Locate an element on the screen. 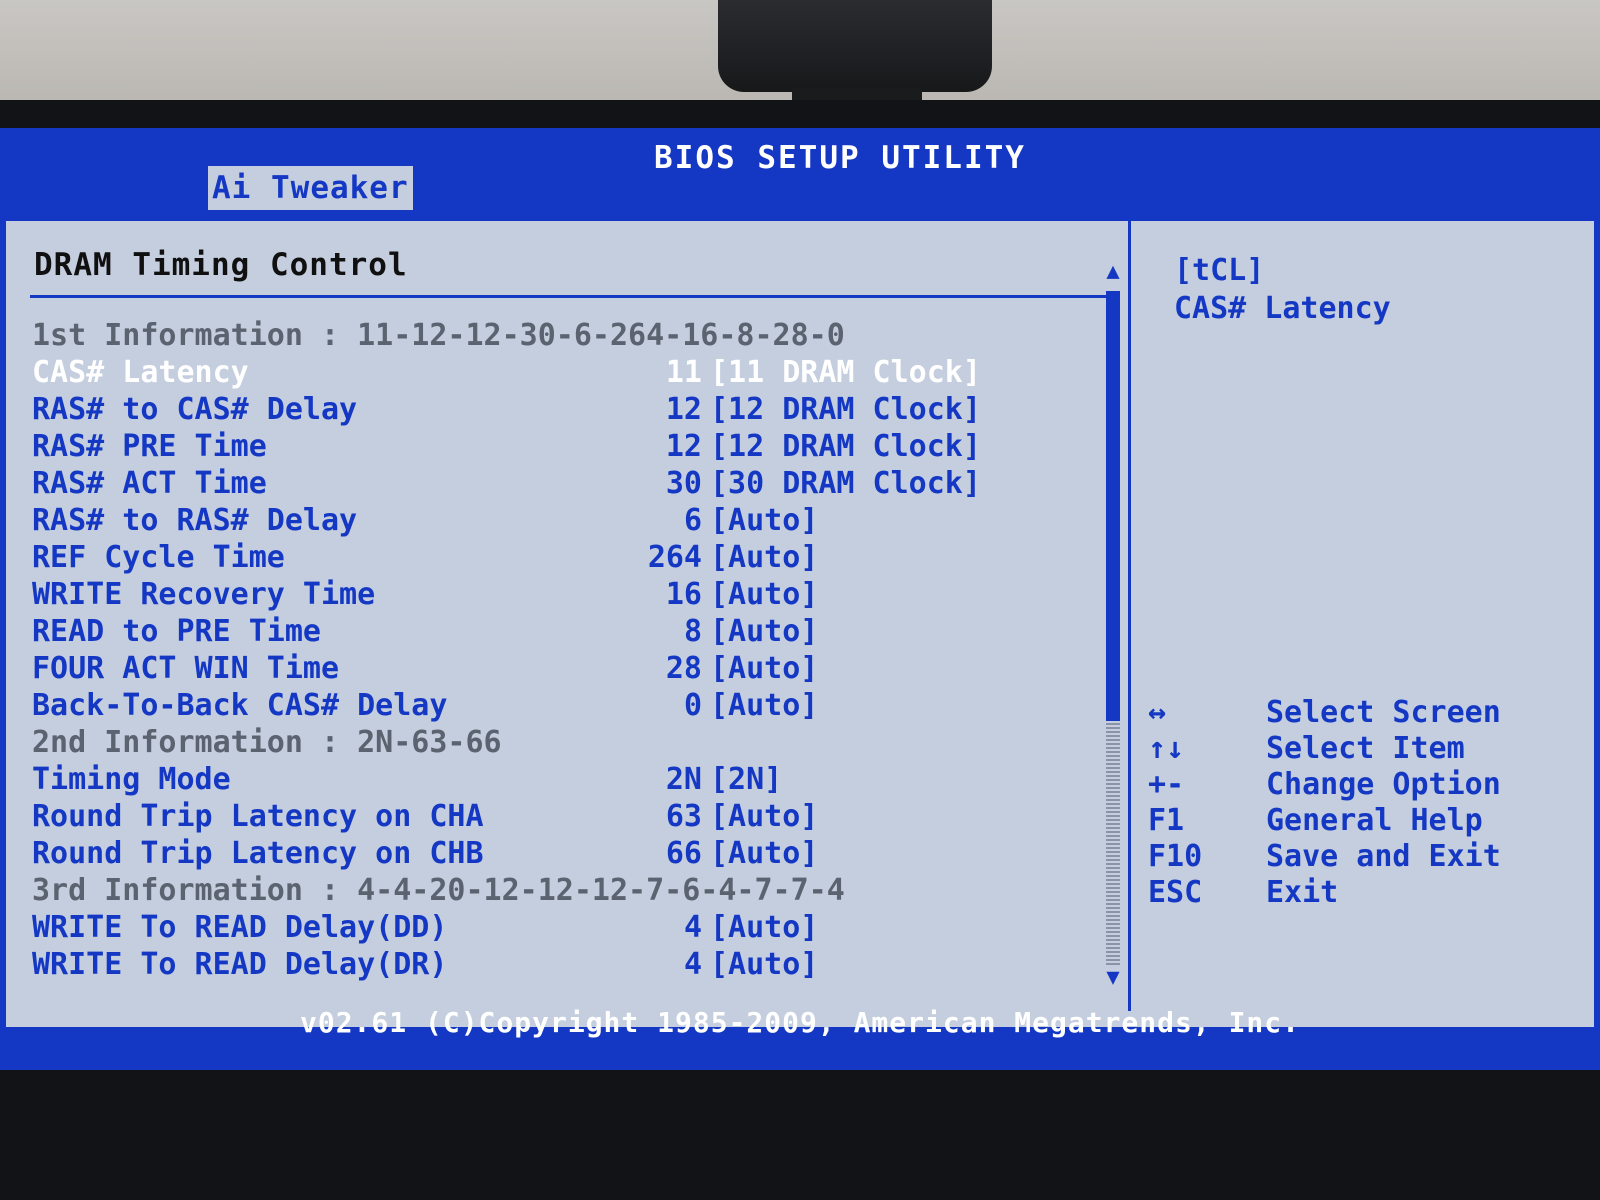  setting-row: Round Trip Latency on CHA 63 [Auto] is located at coordinates (562, 816).